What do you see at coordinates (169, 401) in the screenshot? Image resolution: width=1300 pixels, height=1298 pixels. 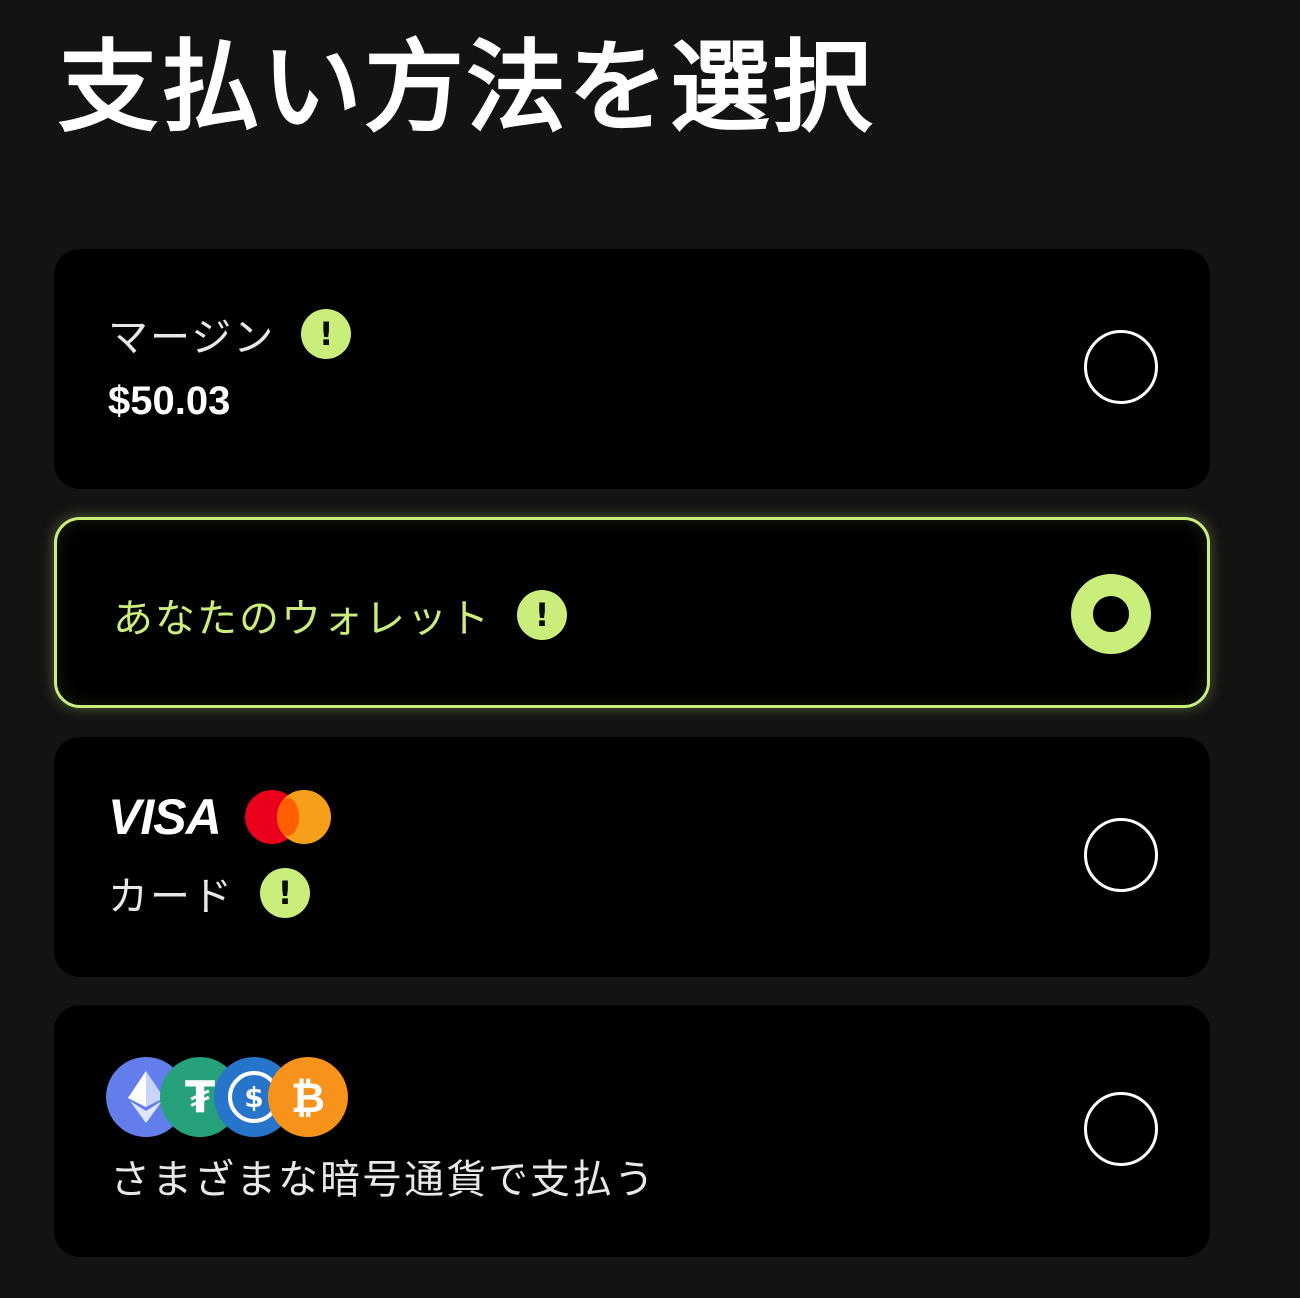 I see `margin-amount: $50.03` at bounding box center [169, 401].